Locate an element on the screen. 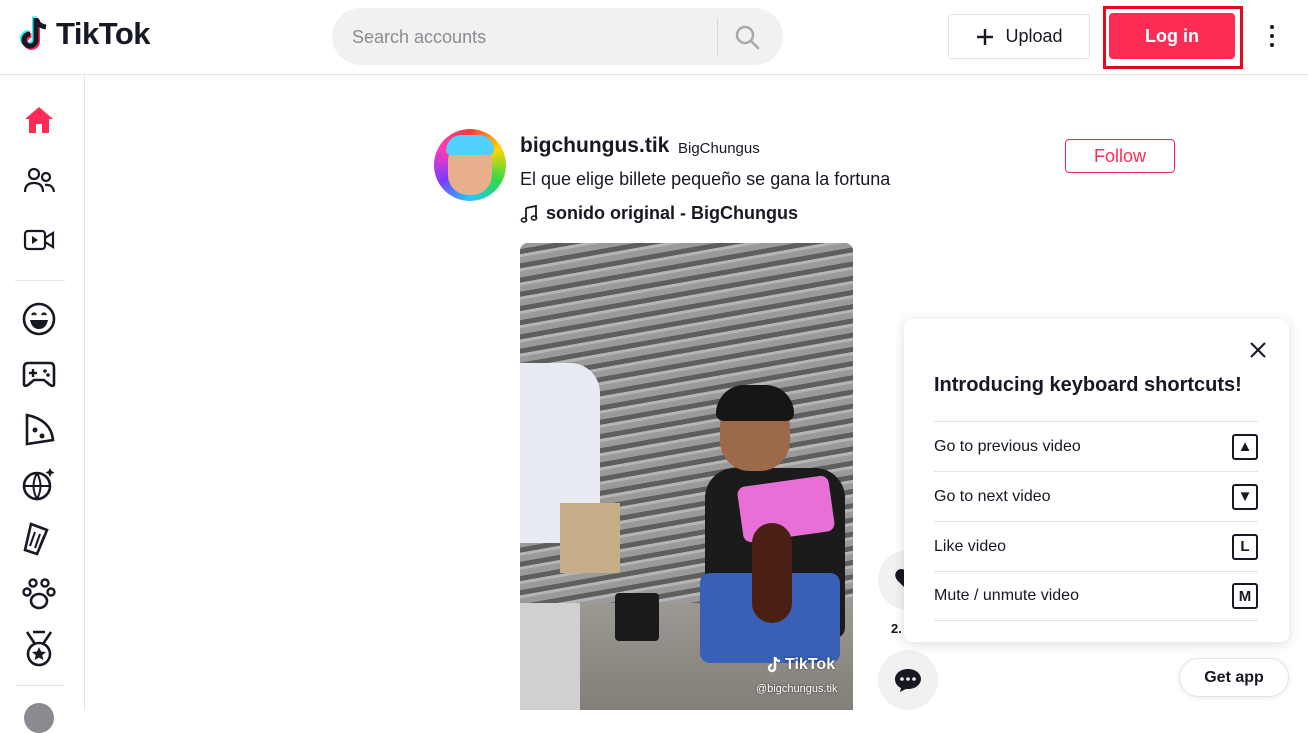 This screenshot has width=1308, height=733. sidebar-avatar is located at coordinates (39, 718).